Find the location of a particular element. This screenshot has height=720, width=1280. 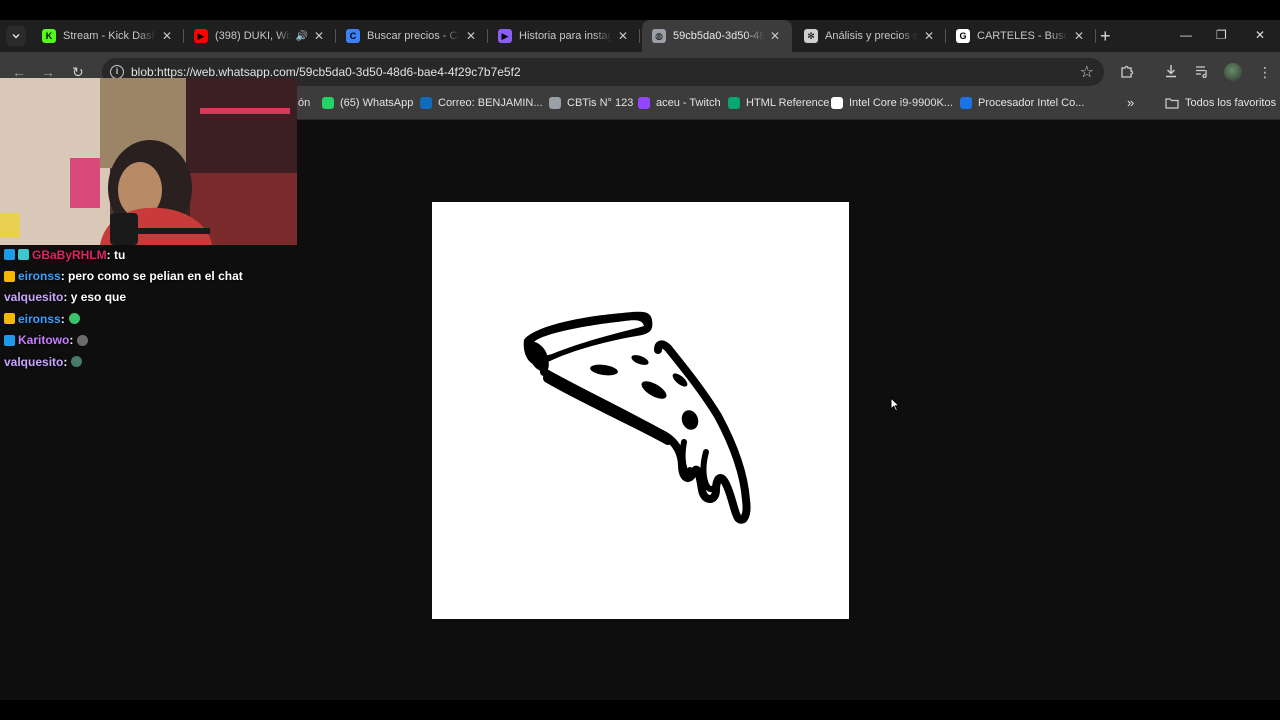

chat-username: valquesito is located at coordinates (34, 297).